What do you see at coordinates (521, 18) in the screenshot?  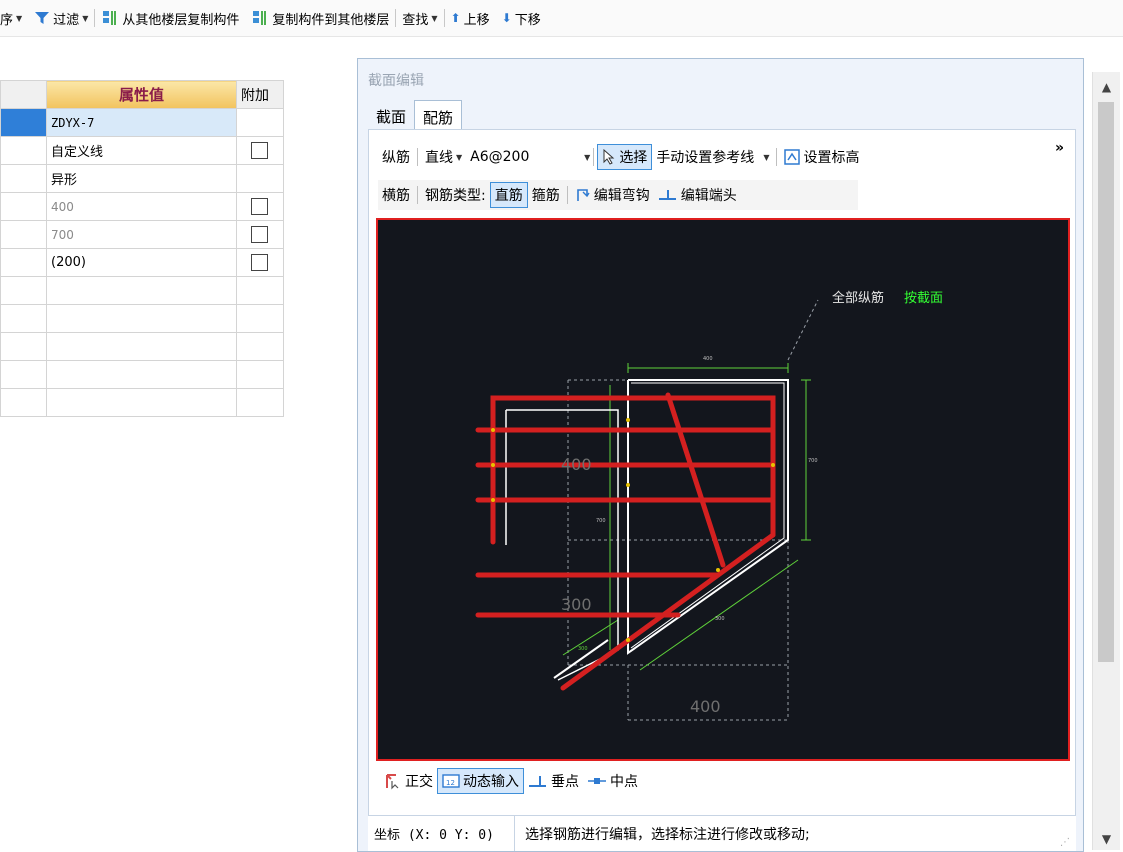 I see `move-down-button: ⬇ 下移` at bounding box center [521, 18].